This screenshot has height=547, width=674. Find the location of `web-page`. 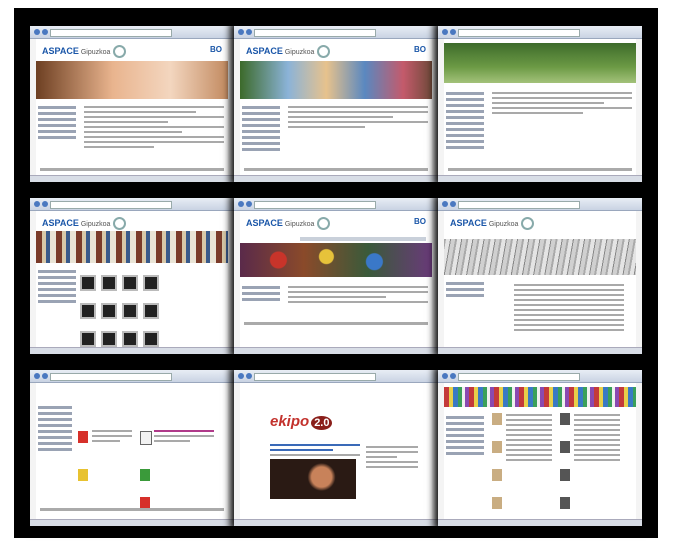

web-page is located at coordinates (540, 451).